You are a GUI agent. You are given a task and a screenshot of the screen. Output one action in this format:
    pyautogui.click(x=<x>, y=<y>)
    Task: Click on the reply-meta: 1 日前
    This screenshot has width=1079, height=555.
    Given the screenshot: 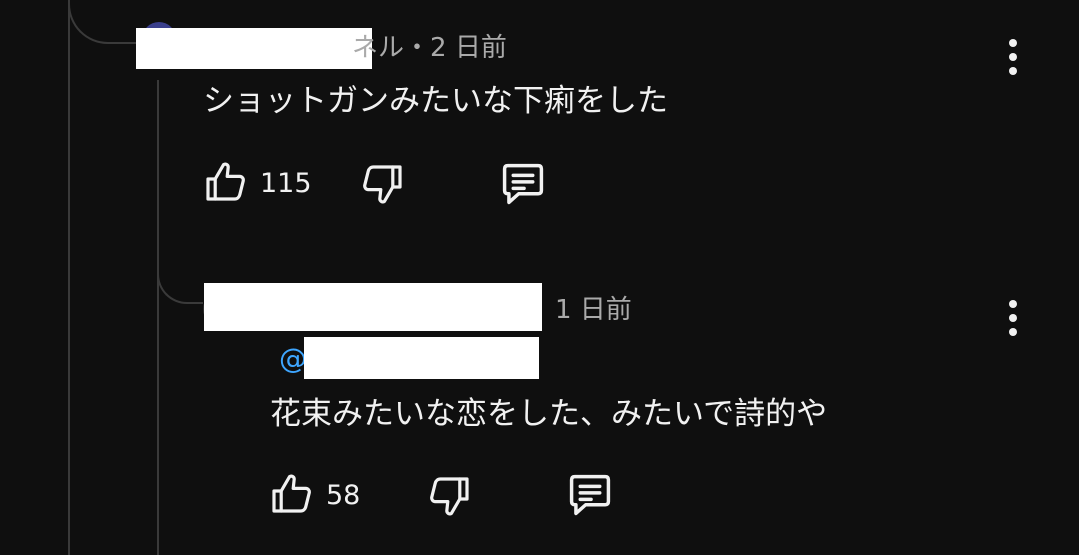 What is the action you would take?
    pyautogui.click(x=593, y=307)
    